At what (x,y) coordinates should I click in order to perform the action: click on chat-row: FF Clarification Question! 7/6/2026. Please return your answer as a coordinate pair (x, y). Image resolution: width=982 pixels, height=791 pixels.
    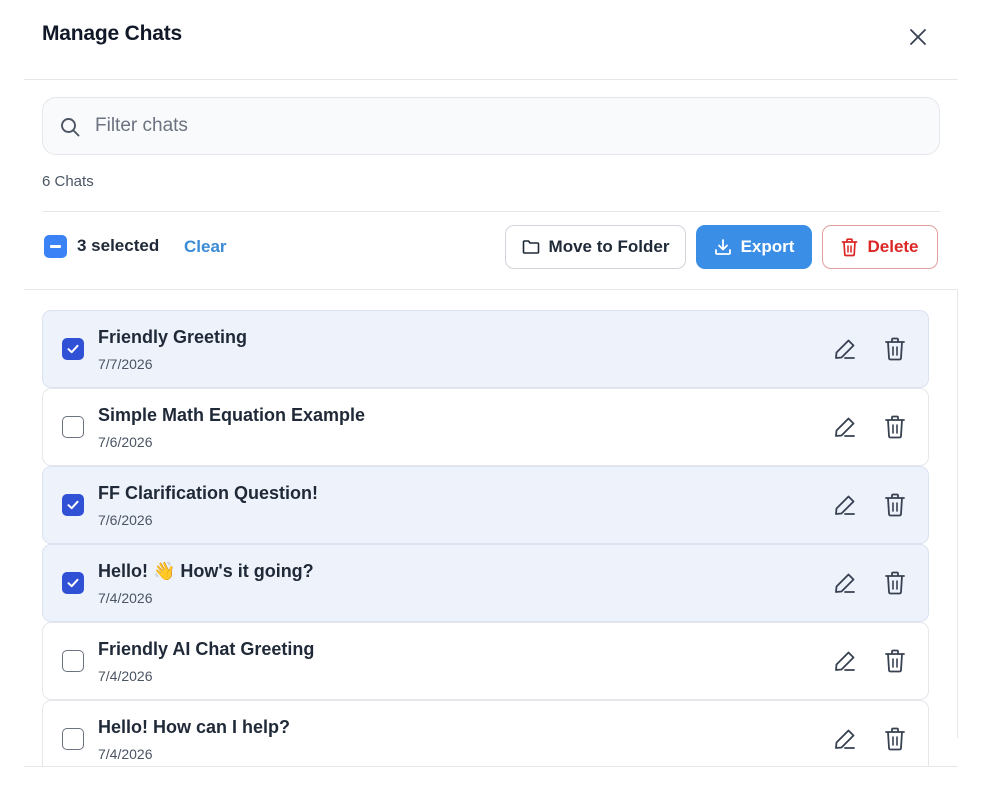
    Looking at the image, I should click on (485, 505).